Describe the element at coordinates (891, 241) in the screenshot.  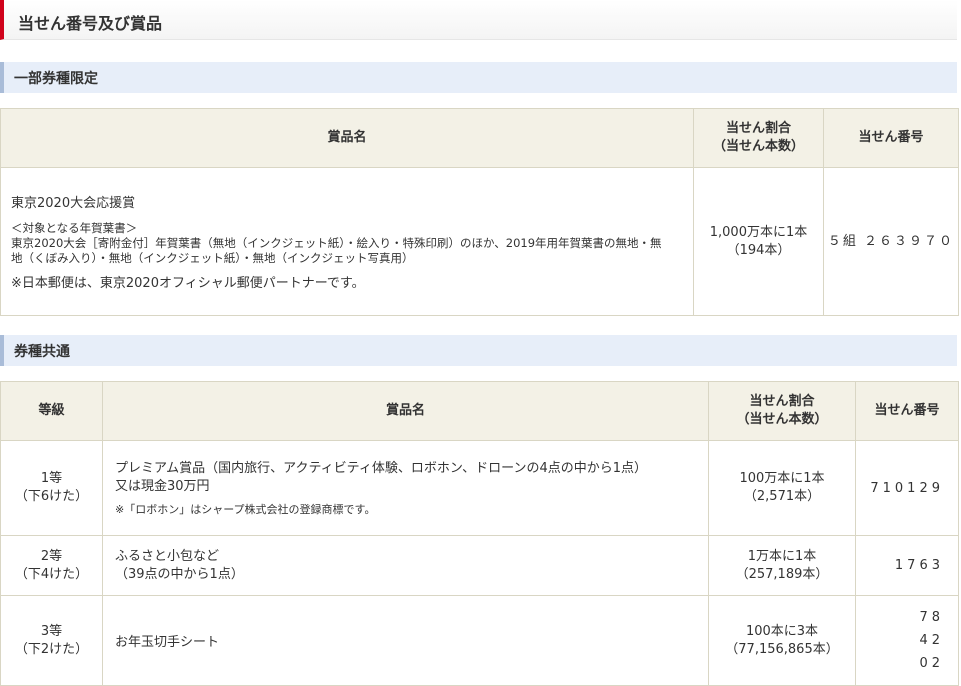
I see `winning-number: ５組 ２６３９７０` at that location.